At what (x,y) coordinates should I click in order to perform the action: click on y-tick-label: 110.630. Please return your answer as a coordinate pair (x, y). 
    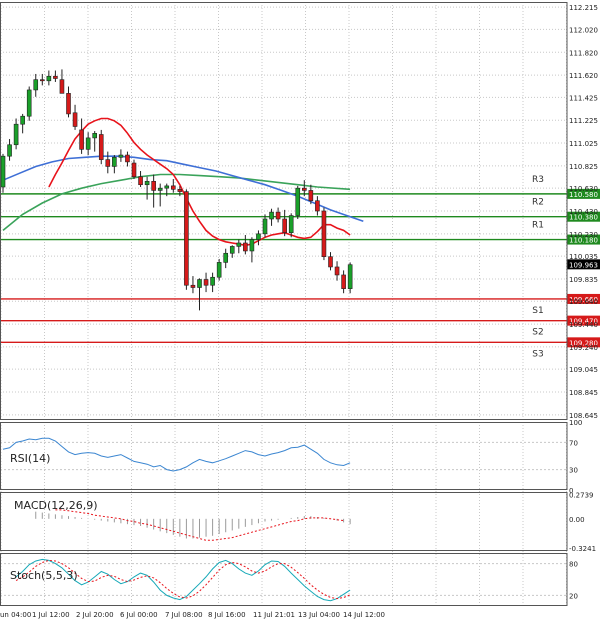
    Looking at the image, I should click on (583, 189).